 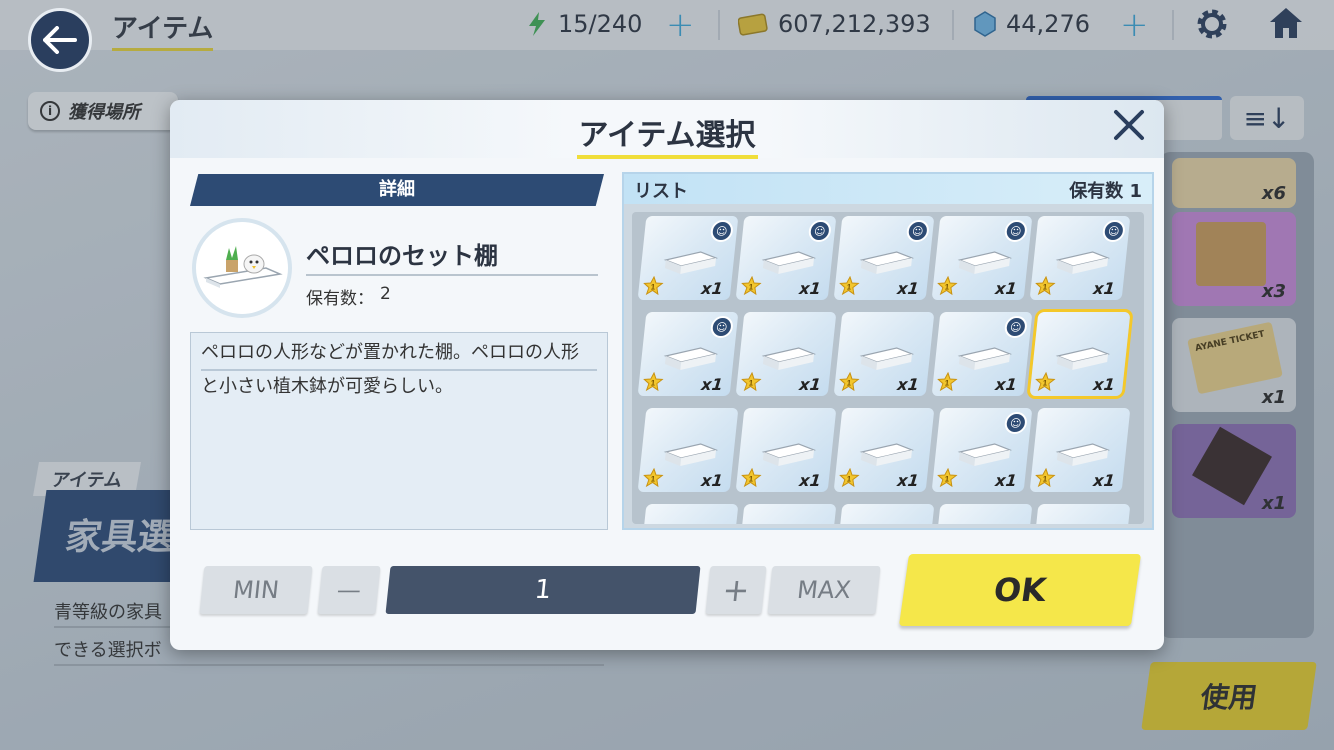 I want to click on item-cell-white-shelf: 1 x1, so click(x=786, y=354).